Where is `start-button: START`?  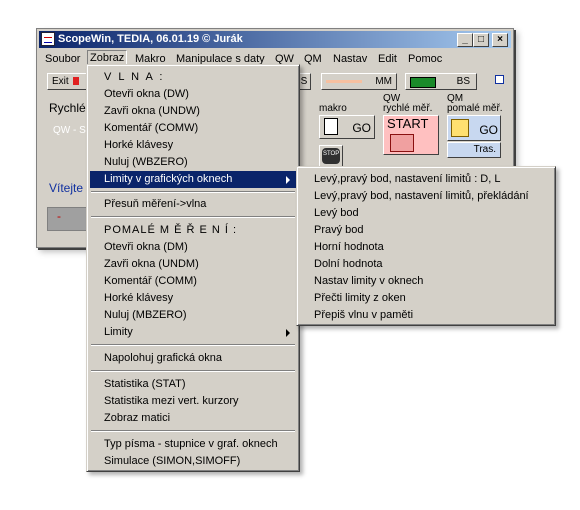 start-button: START is located at coordinates (411, 135).